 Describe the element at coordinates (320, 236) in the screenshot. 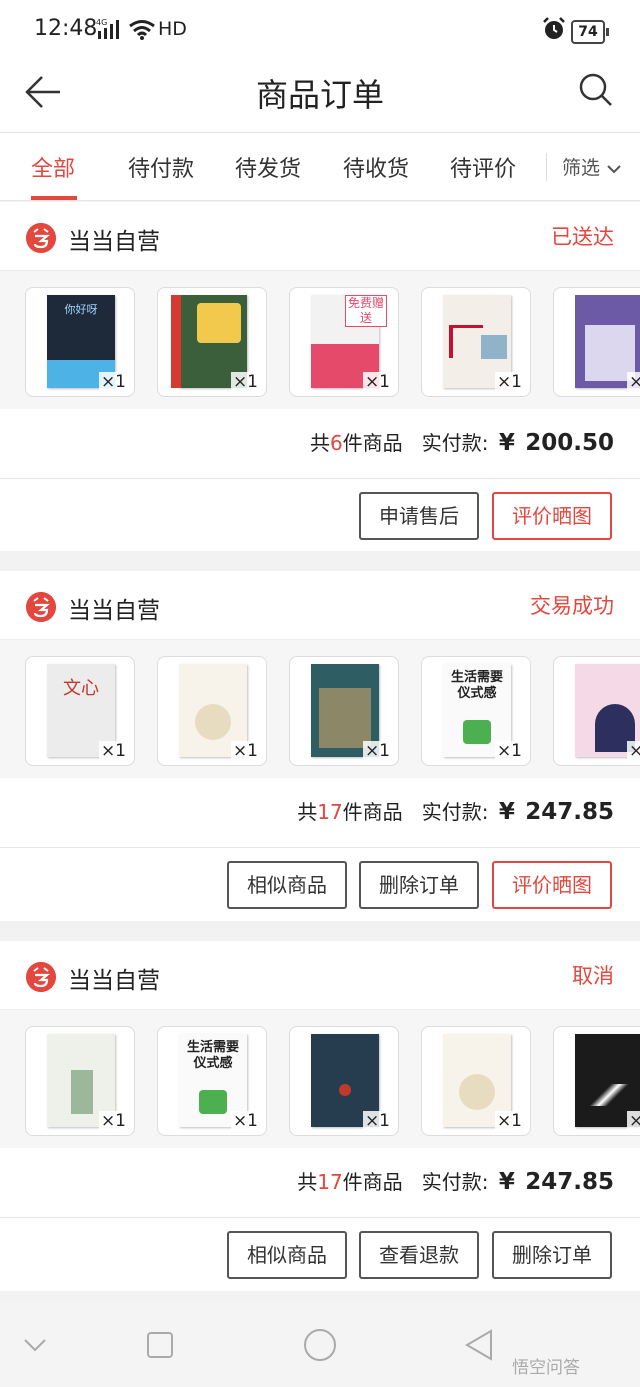

I see `order-header: 当当自营 已送达` at that location.